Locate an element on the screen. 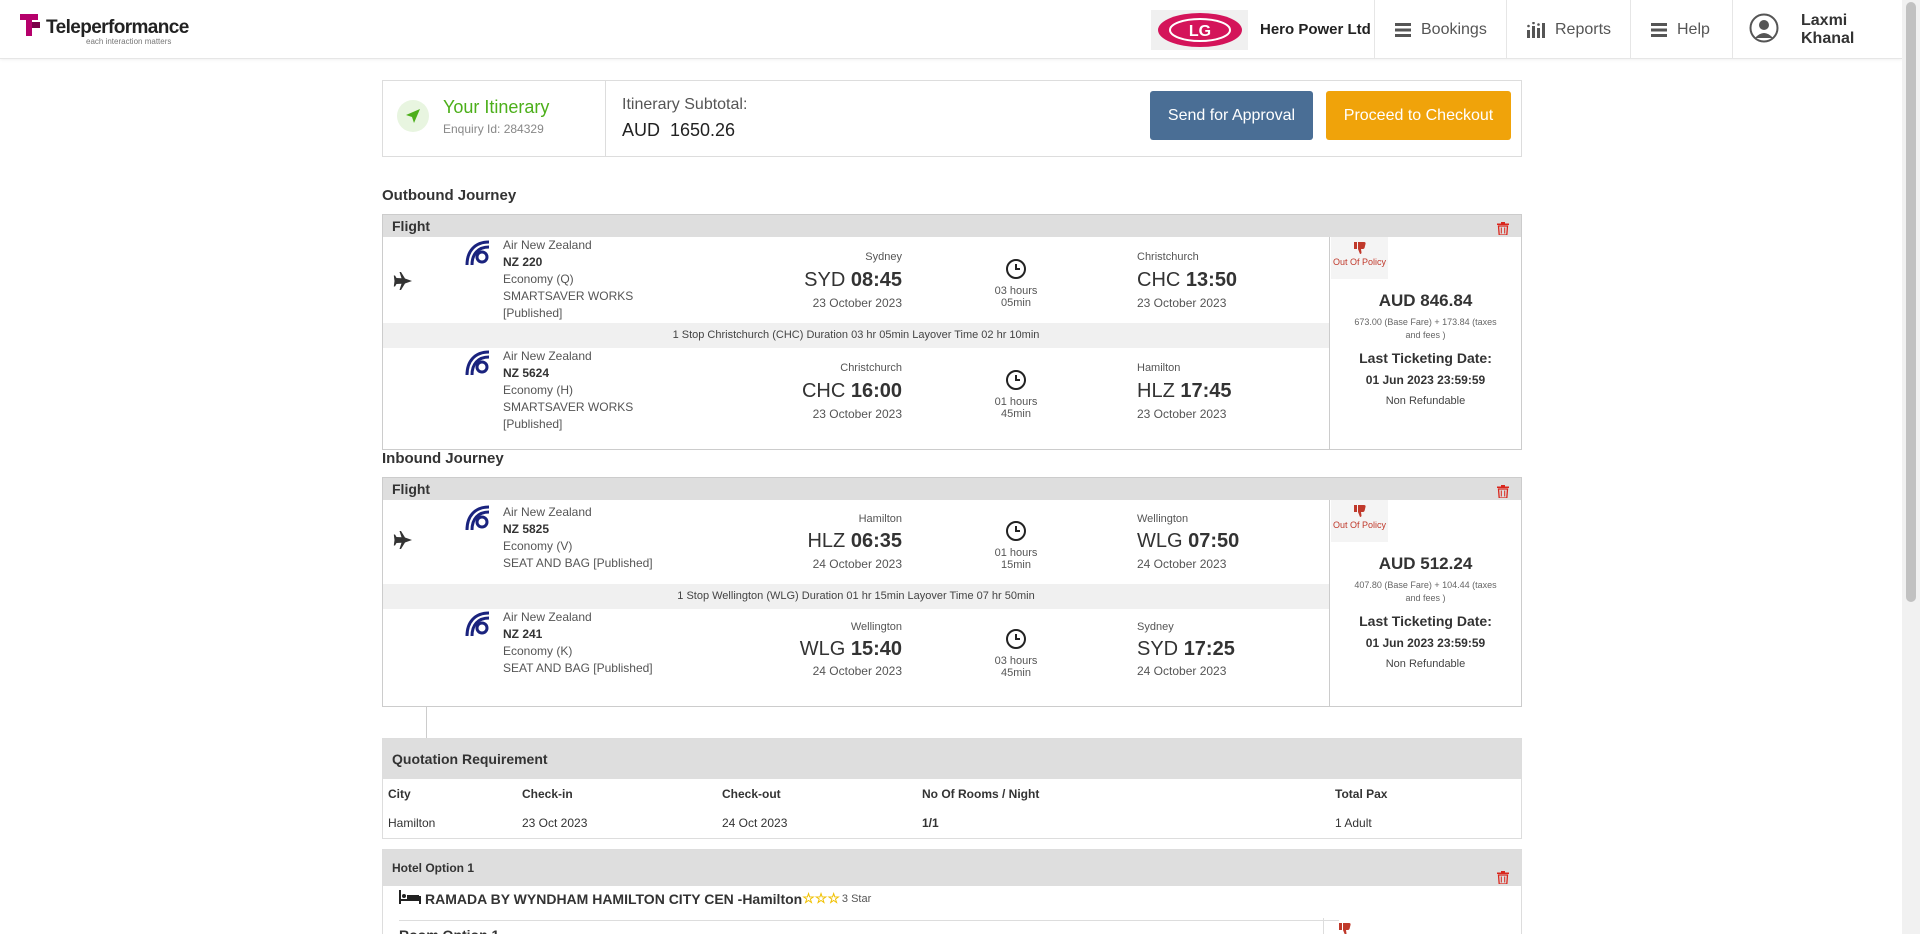 The image size is (1920, 934). subtotal-value: AUD 1650.26 is located at coordinates (679, 130).